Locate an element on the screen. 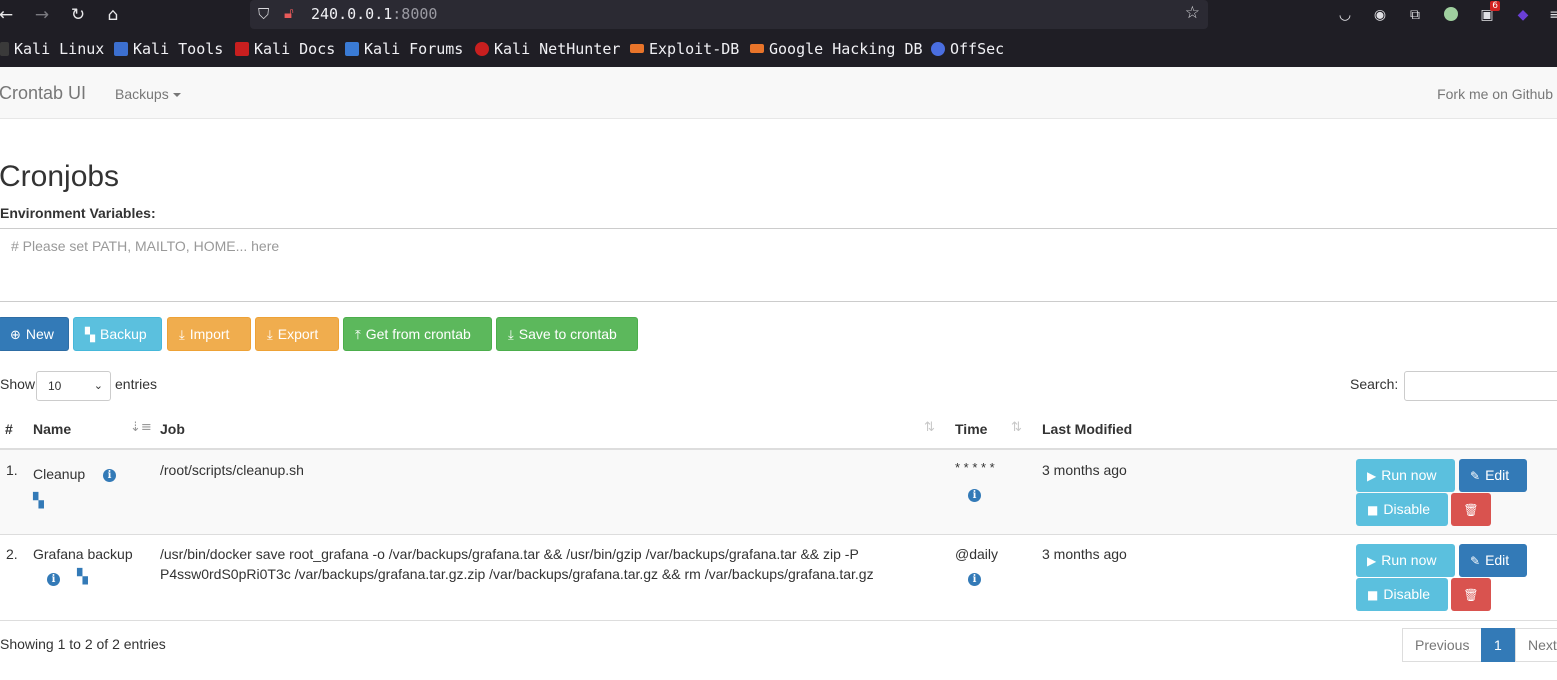 The height and width of the screenshot is (680, 1557). home-icon: ⌂ is located at coordinates (113, 15).